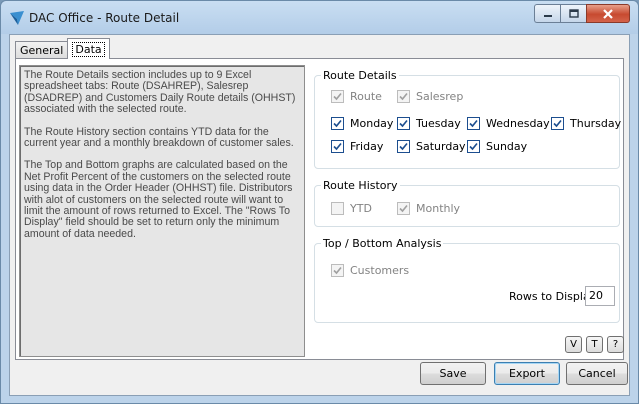 This screenshot has width=639, height=404. I want to click on tab-data: Data, so click(88, 48).